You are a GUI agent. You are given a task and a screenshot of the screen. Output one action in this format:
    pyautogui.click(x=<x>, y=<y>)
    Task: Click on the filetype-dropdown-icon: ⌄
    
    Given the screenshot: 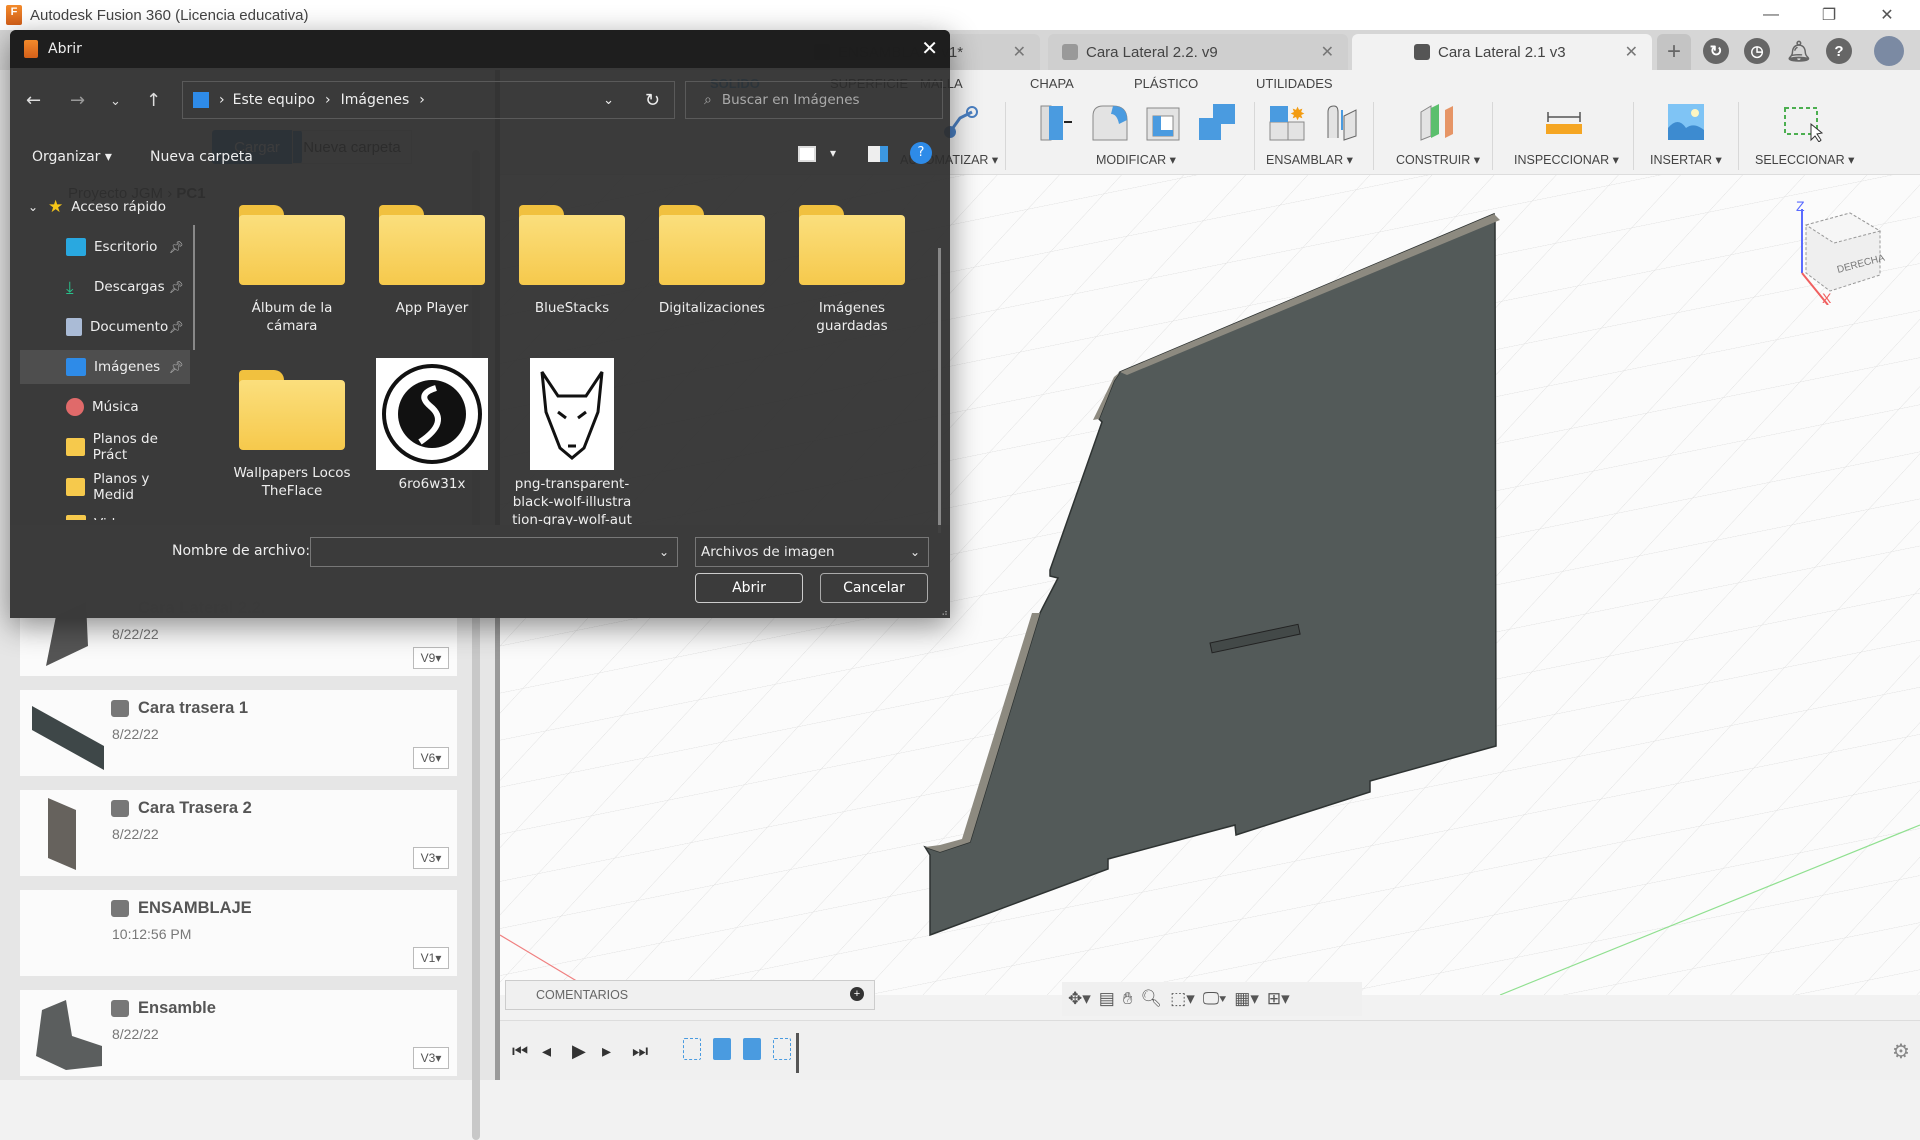 What is the action you would take?
    pyautogui.click(x=915, y=552)
    